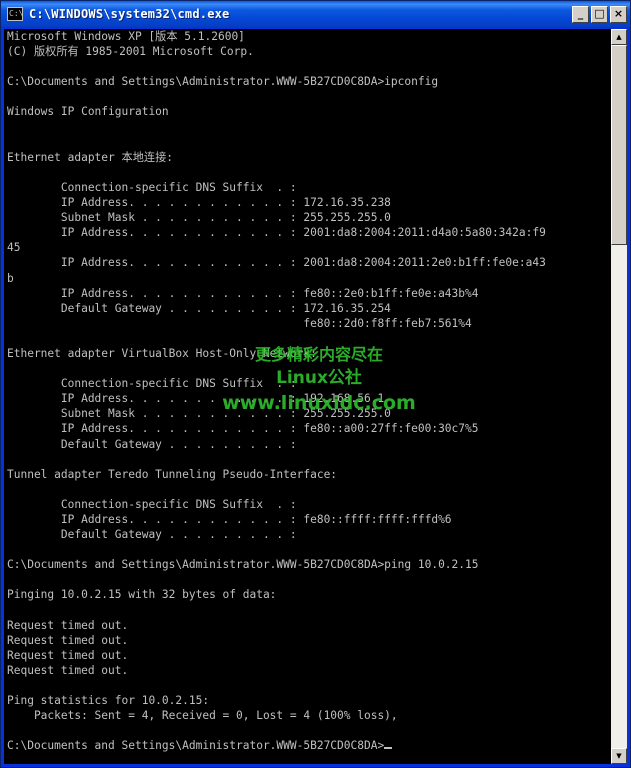 The image size is (631, 768). I want to click on cmd-icon: C:\, so click(15, 14).